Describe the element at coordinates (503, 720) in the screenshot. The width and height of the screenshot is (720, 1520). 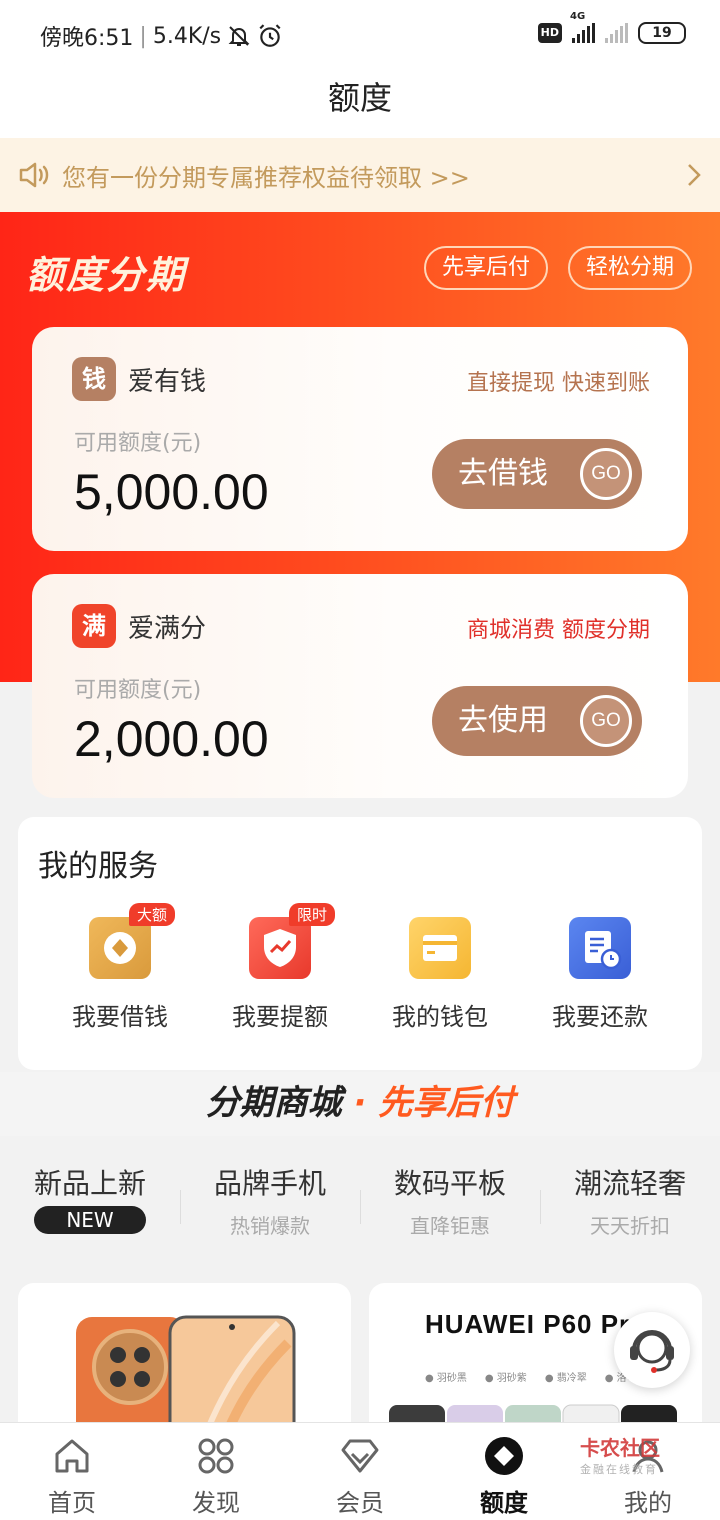
I see `use-button-label: 去使用` at that location.